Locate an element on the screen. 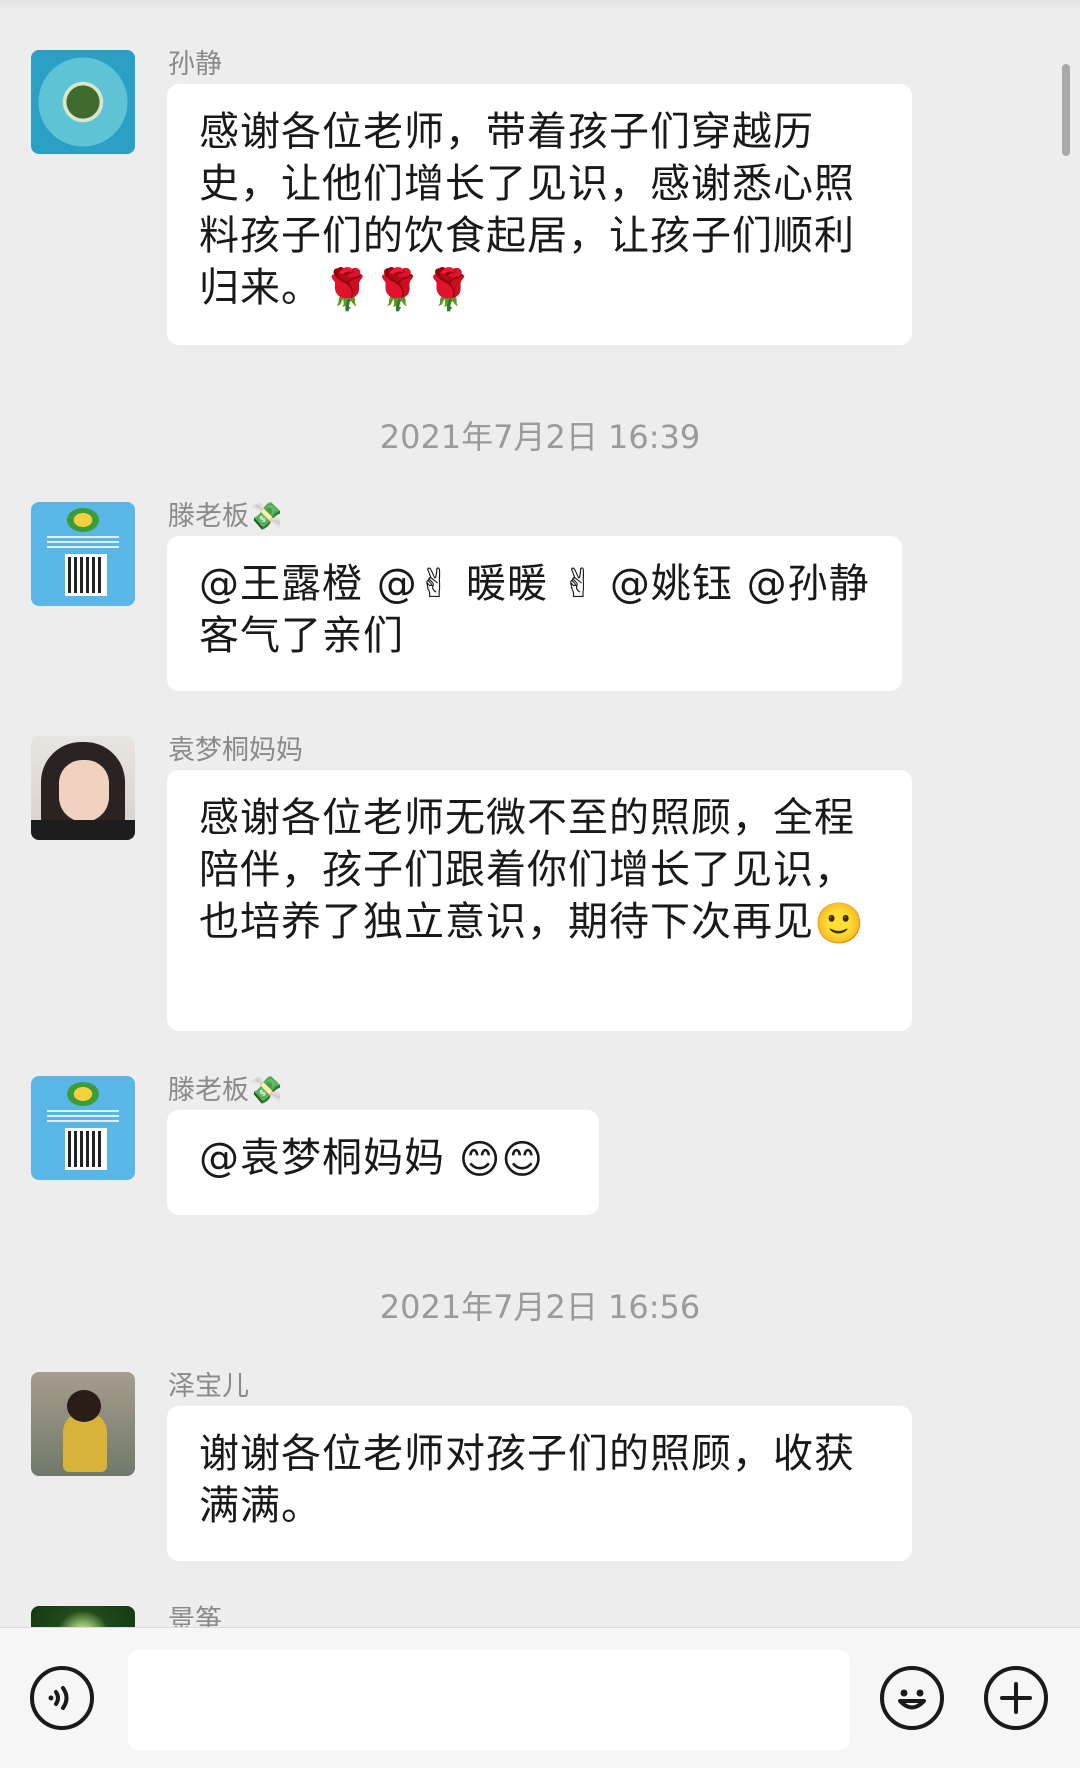 The height and width of the screenshot is (1768, 1080). timestamp: 2021年7月2日 16:56 is located at coordinates (540, 1307).